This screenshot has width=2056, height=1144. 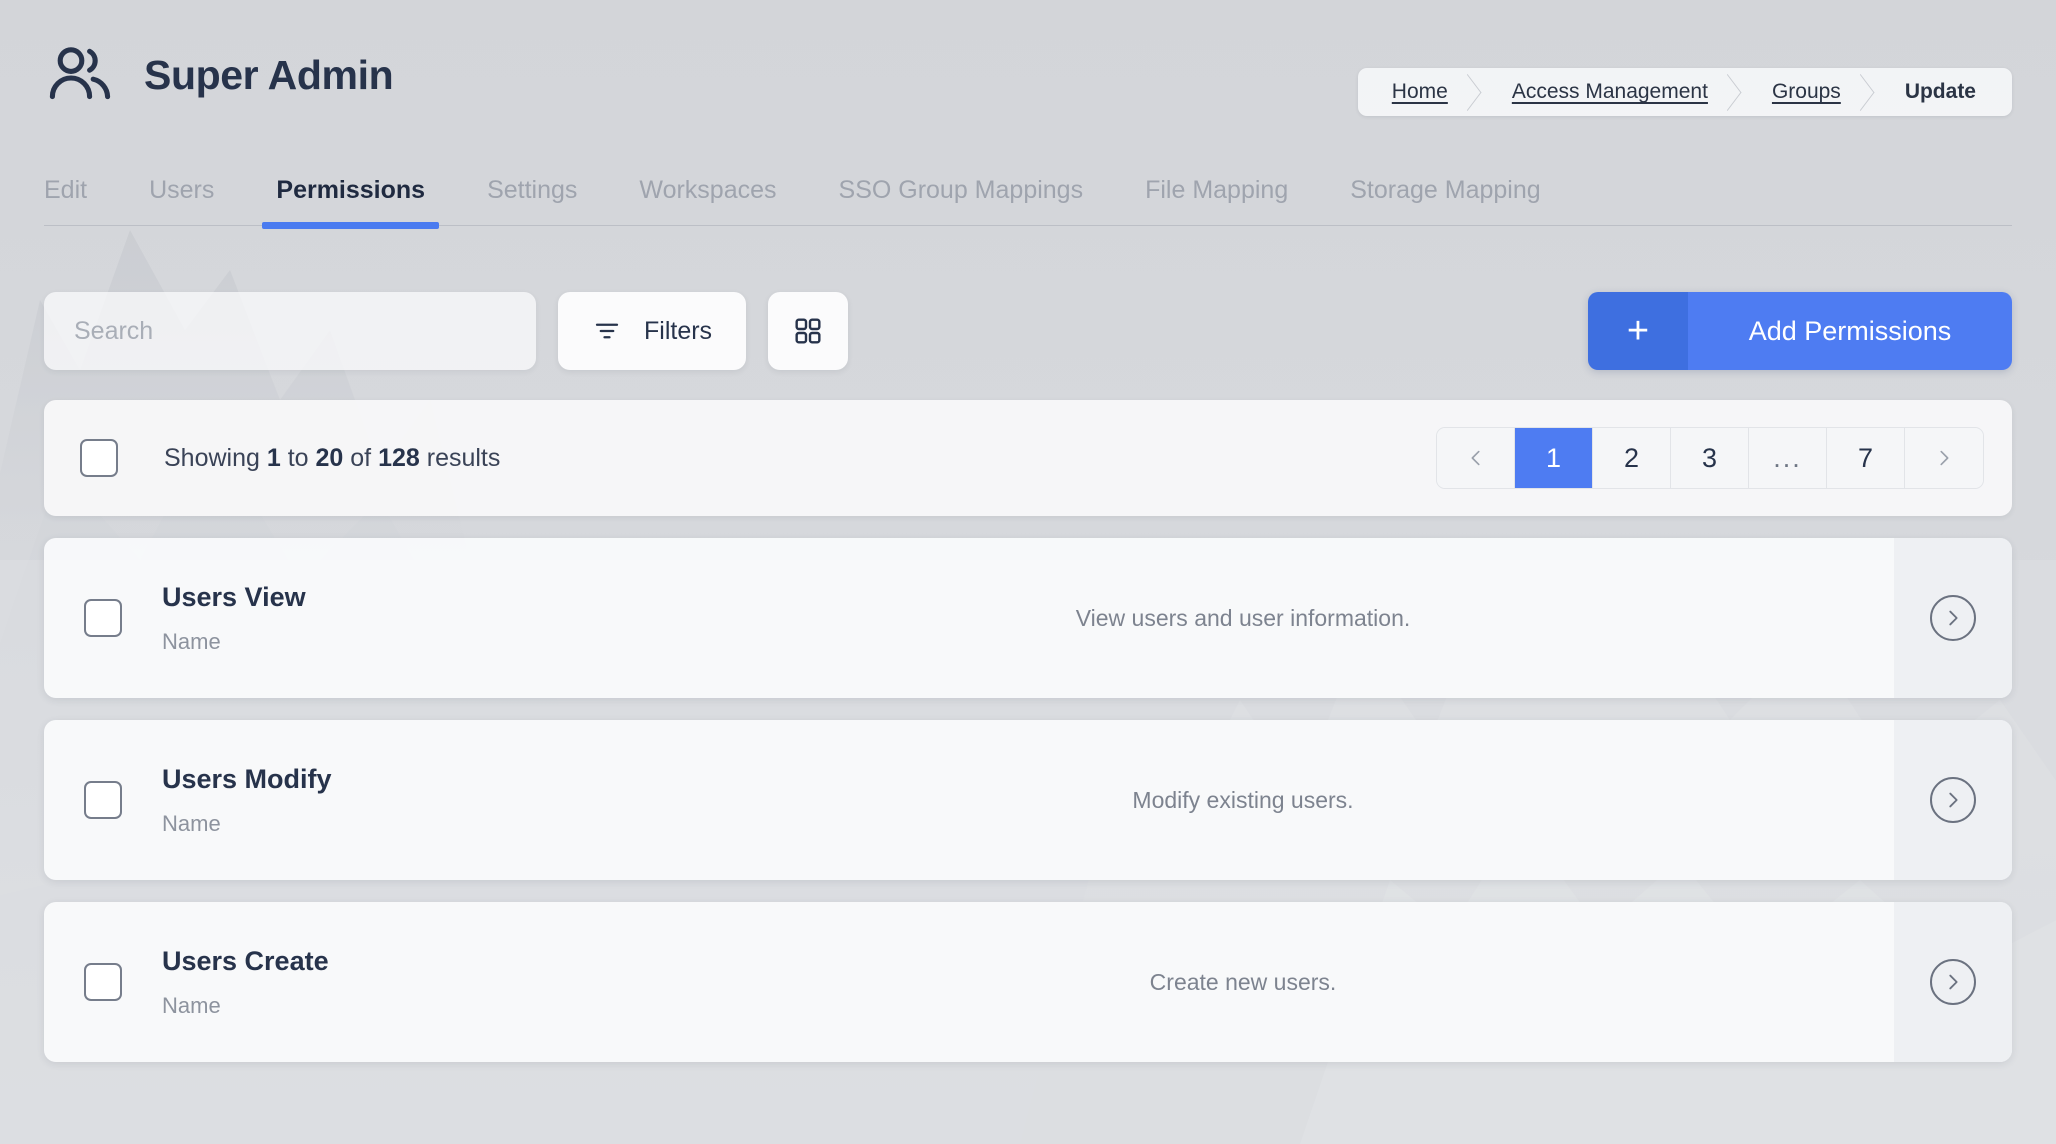 I want to click on breadcrumb-item-home: Home, so click(x=1418, y=92).